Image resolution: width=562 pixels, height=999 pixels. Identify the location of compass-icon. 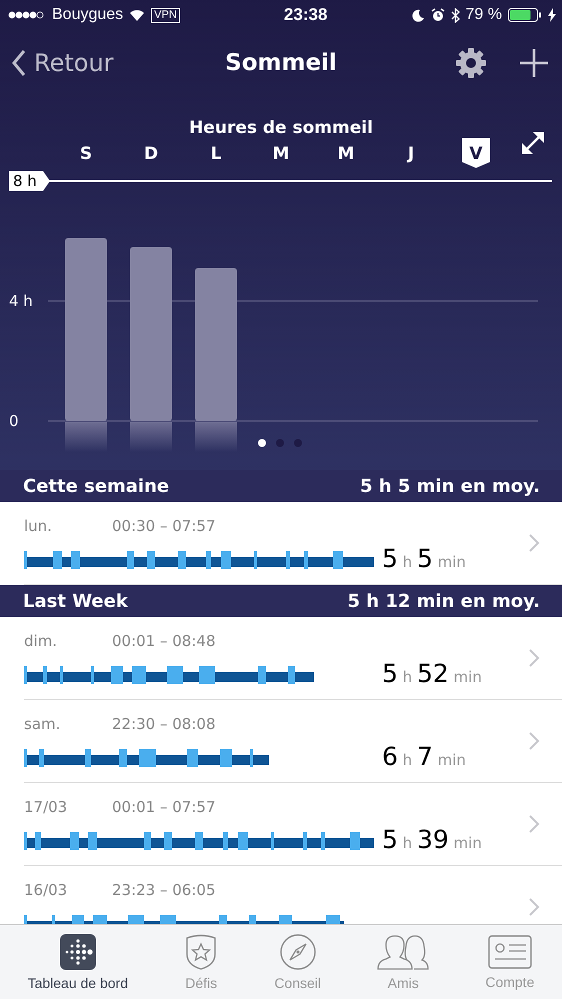
(298, 952).